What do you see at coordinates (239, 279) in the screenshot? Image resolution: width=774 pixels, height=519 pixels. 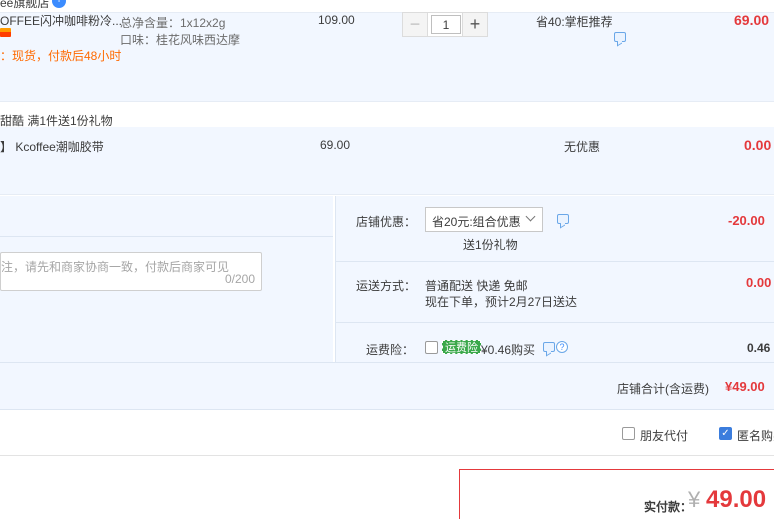 I see `message-counter: 0/200` at bounding box center [239, 279].